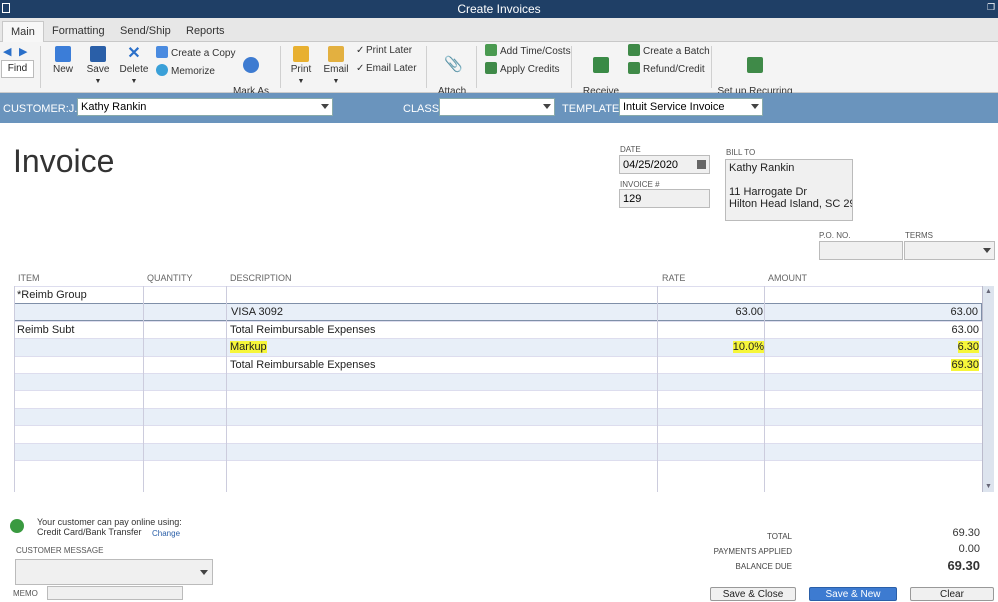  Describe the element at coordinates (787, 278) in the screenshot. I see `column-header-amount: AMOUNT` at that location.